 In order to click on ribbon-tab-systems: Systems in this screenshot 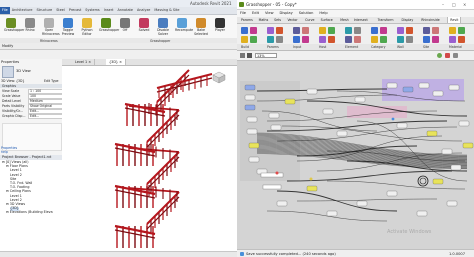, I will do `click(92, 10)`.